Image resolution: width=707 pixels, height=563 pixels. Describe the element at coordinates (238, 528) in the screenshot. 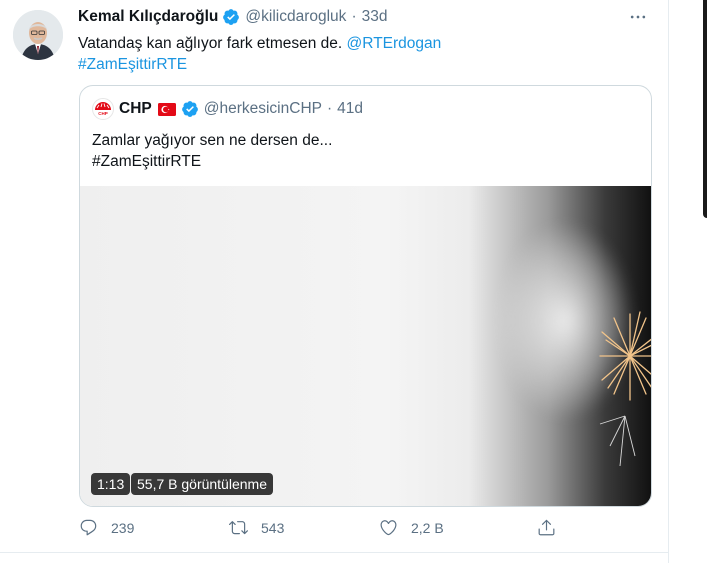

I see `retweet-icon` at that location.